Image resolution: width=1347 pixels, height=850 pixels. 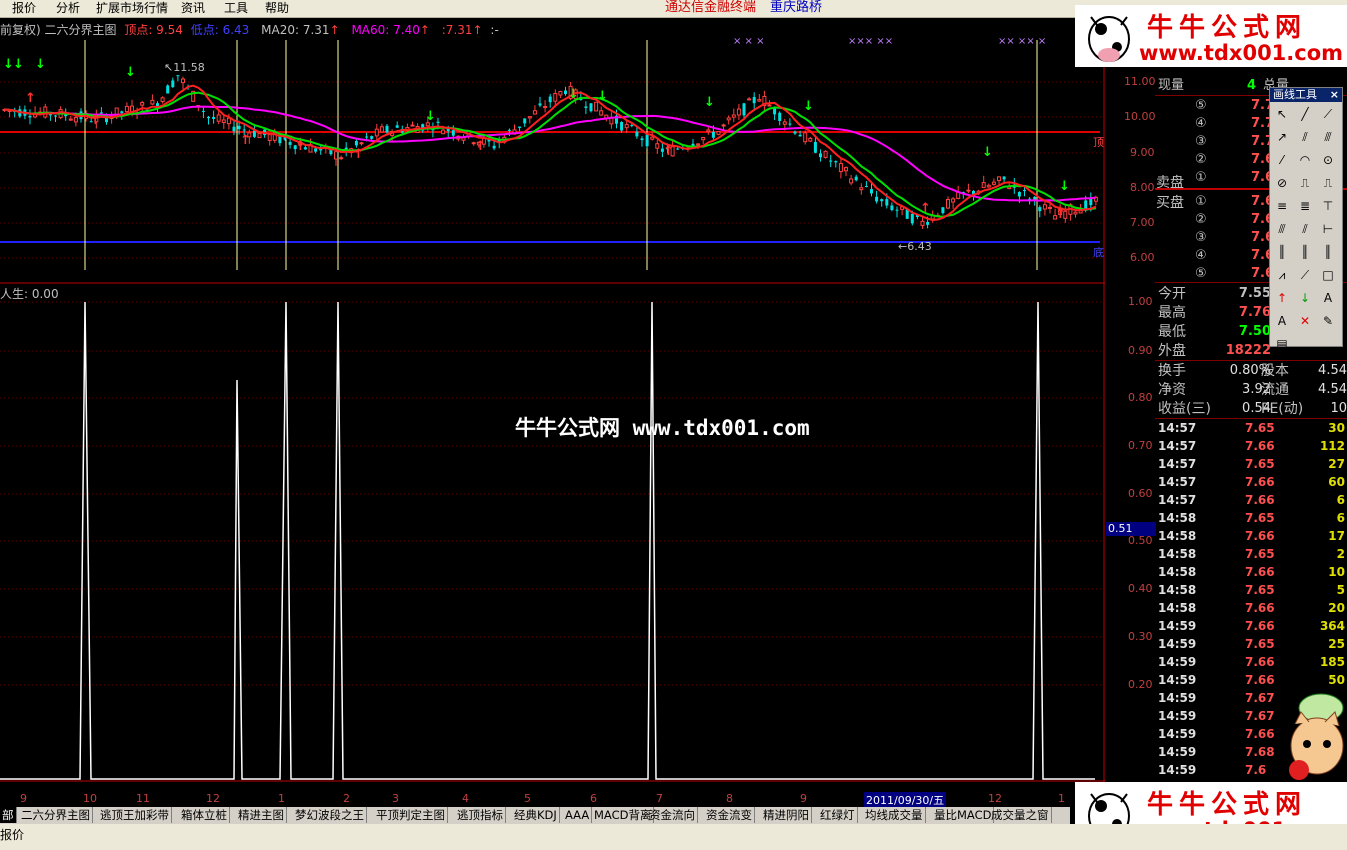 What do you see at coordinates (1306, 95) in the screenshot?
I see `toolbox-title-bar: 画线工具 ×` at bounding box center [1306, 95].